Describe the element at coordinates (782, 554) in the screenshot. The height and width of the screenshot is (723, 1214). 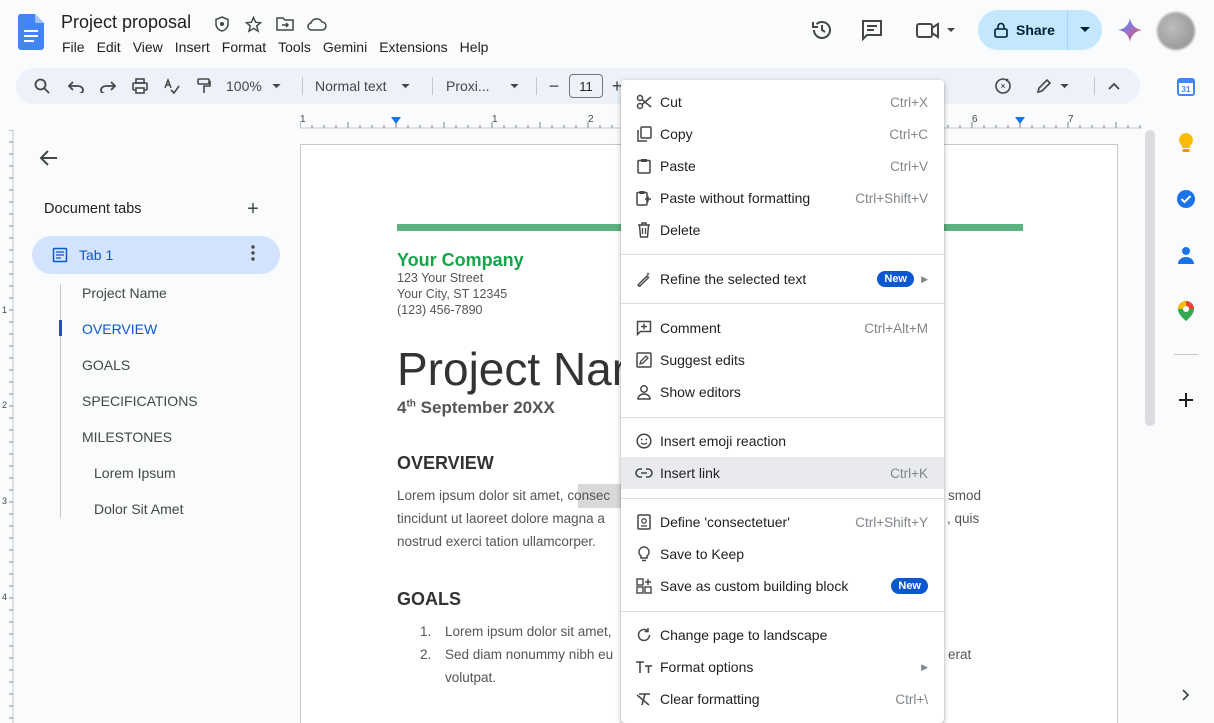
I see `menu-item-save-to-keep: Save to Keep` at that location.